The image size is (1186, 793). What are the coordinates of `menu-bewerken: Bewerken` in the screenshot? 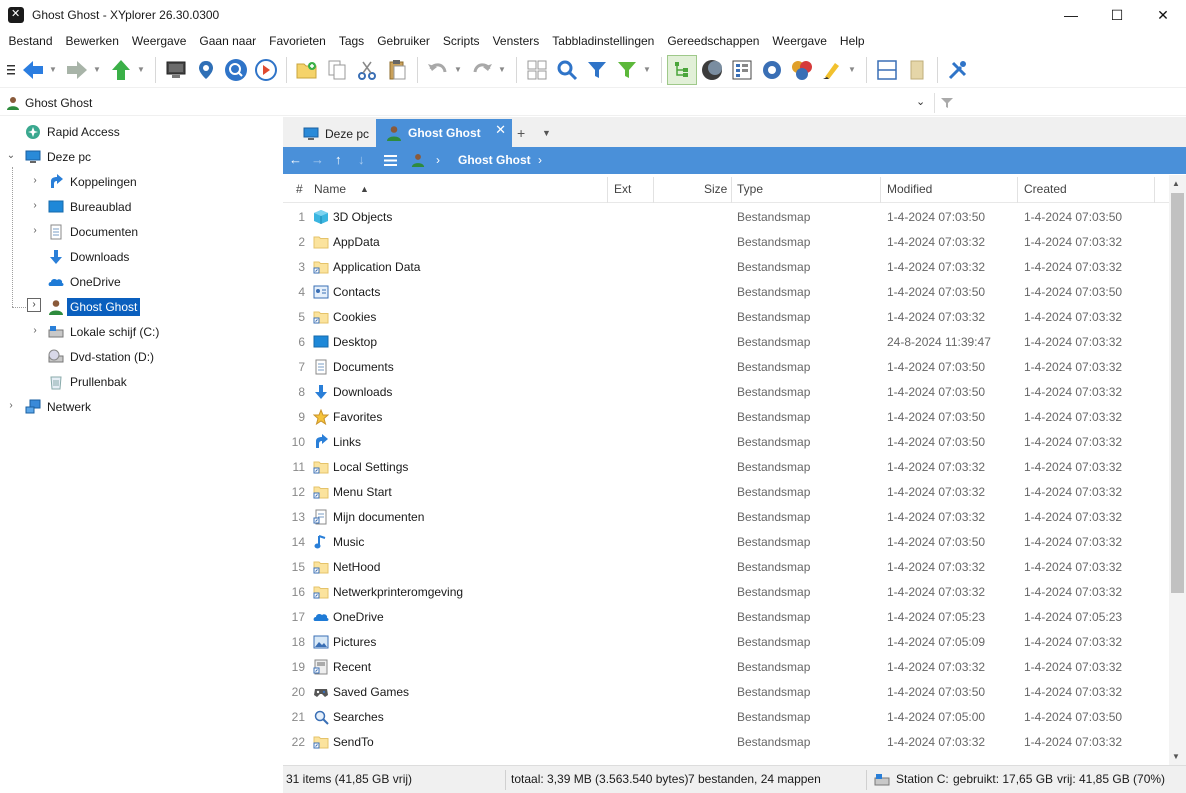 It's located at (92, 41).